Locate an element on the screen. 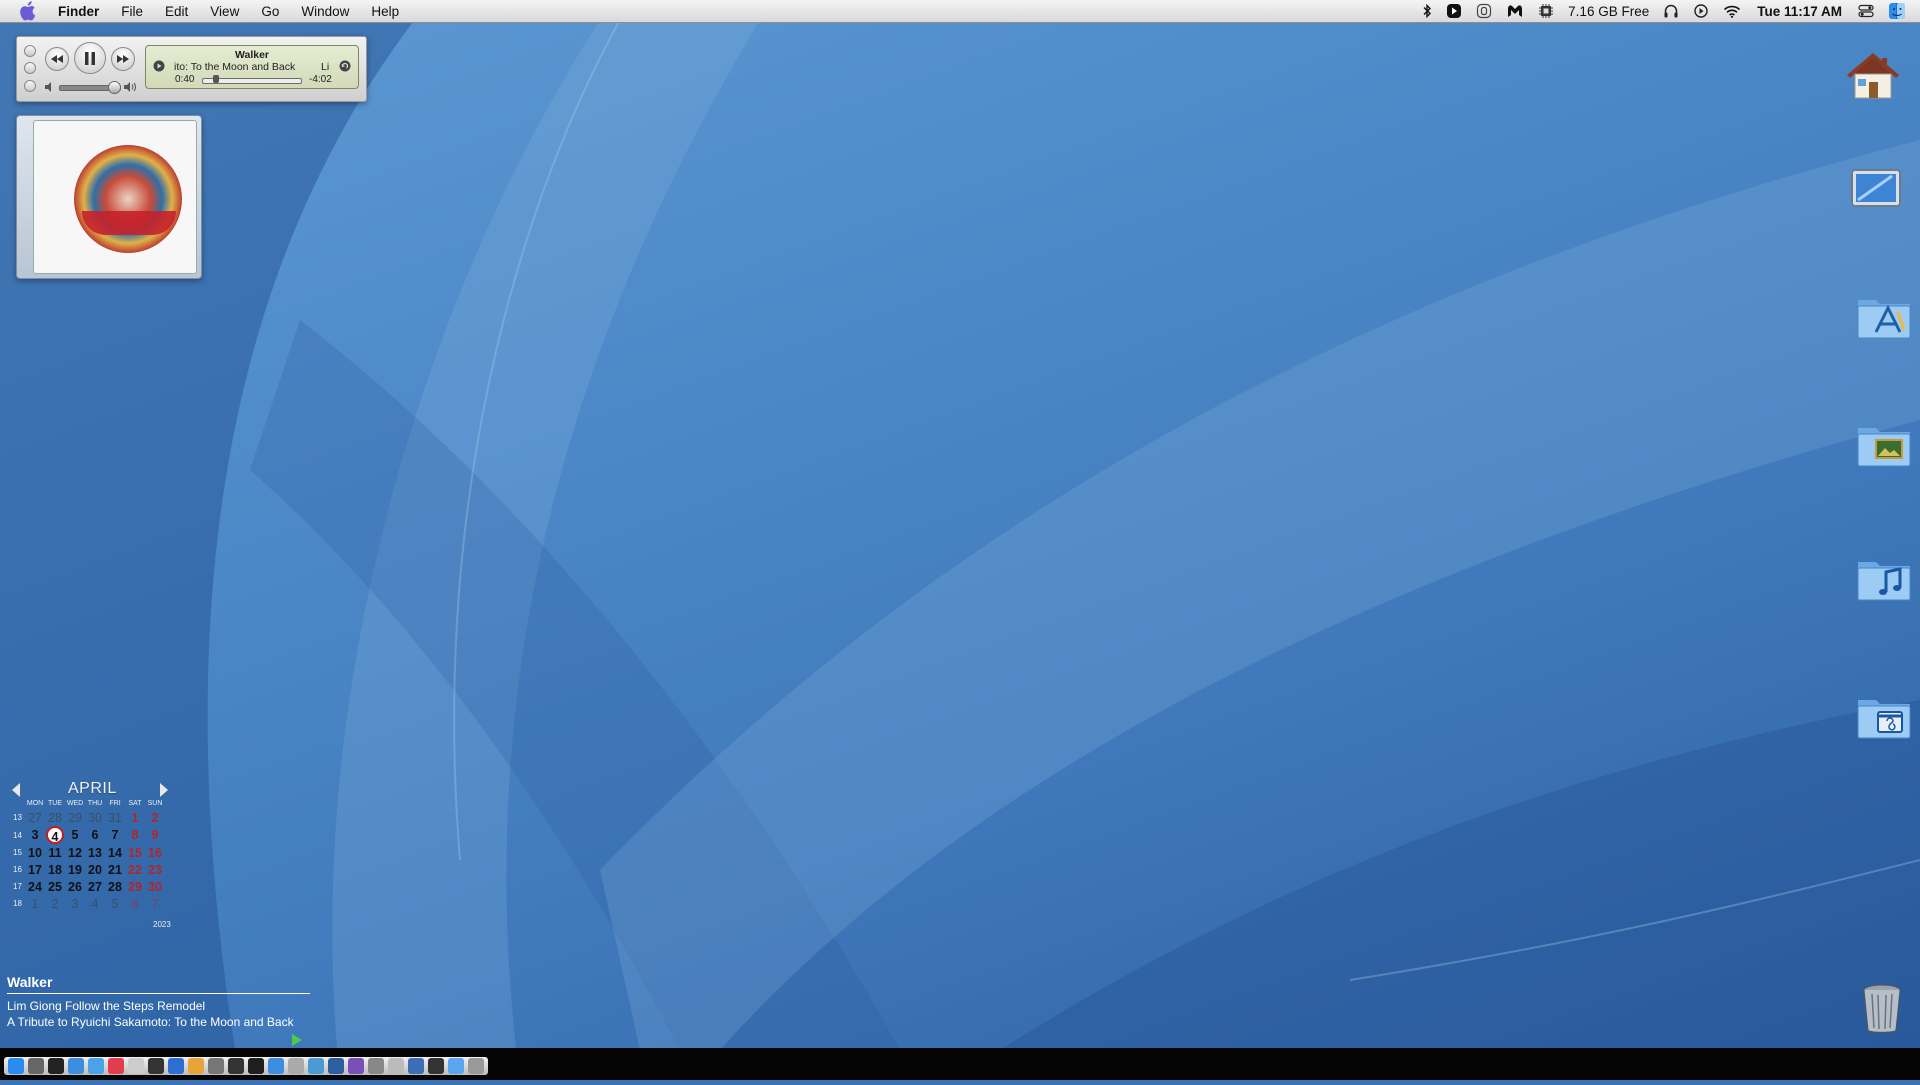 The height and width of the screenshot is (1085, 1920). media-play-icon is located at coordinates (1701, 11).